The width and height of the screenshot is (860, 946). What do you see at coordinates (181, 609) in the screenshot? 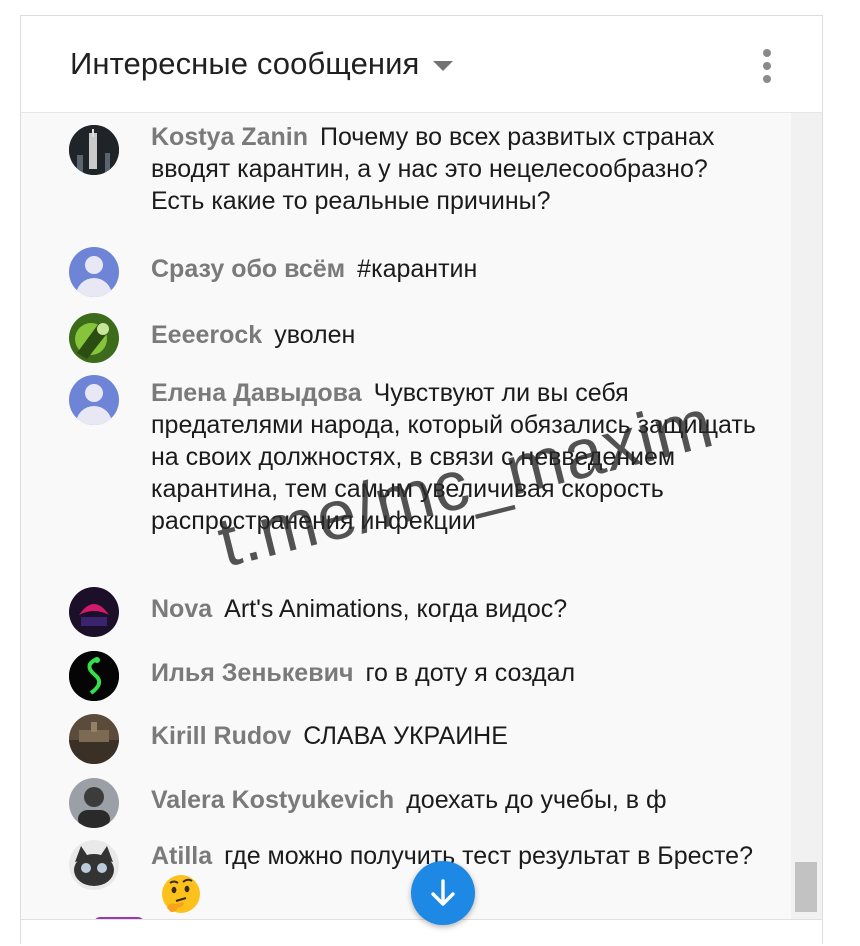
I see `message-author: Nova` at bounding box center [181, 609].